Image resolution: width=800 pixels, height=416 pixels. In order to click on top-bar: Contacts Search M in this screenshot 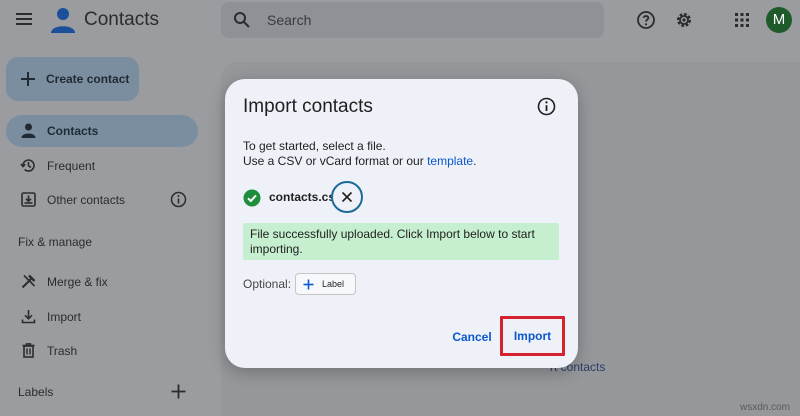, I will do `click(400, 21)`.